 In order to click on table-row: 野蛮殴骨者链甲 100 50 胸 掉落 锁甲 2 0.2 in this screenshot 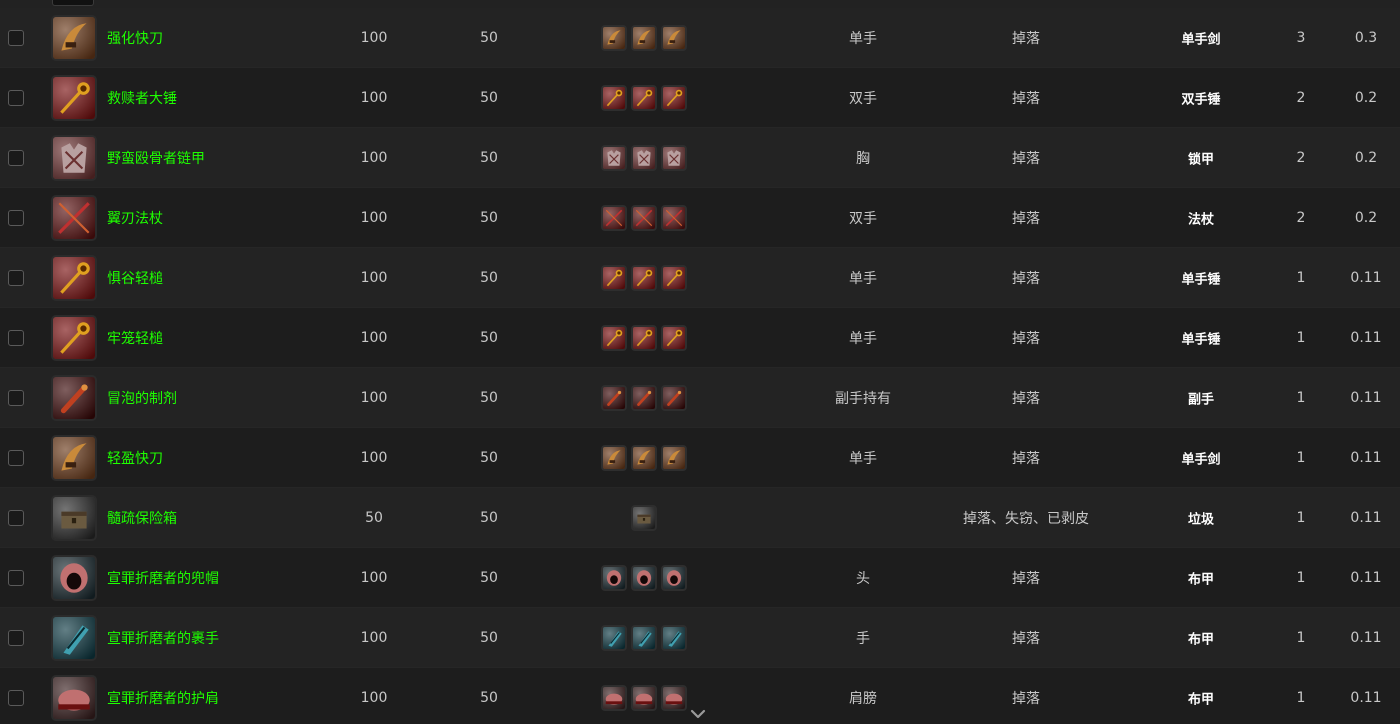, I will do `click(700, 158)`.